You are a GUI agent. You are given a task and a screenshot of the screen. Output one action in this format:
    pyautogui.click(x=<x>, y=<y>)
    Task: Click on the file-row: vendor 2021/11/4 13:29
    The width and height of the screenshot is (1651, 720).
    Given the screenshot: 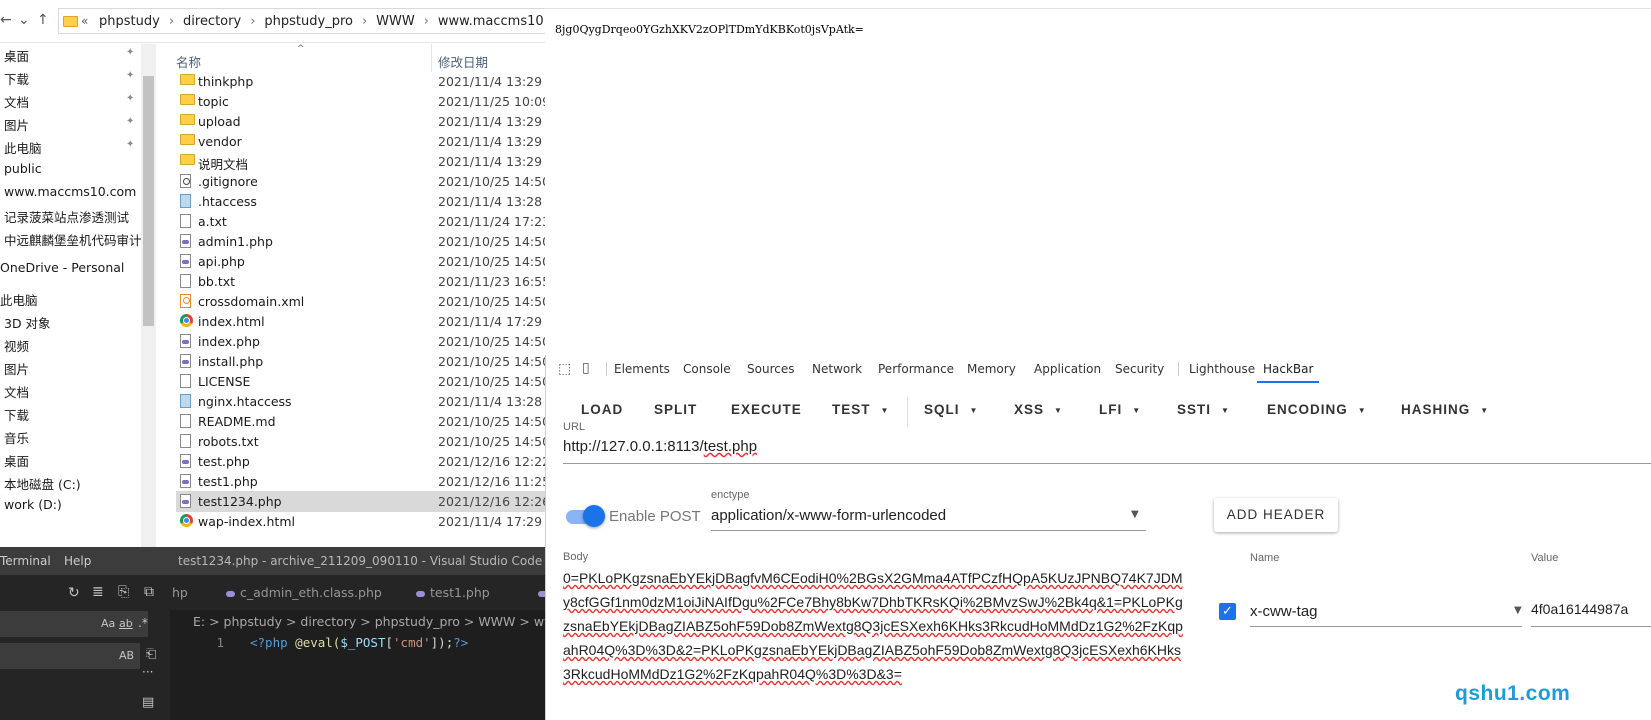 What is the action you would take?
    pyautogui.click(x=360, y=141)
    